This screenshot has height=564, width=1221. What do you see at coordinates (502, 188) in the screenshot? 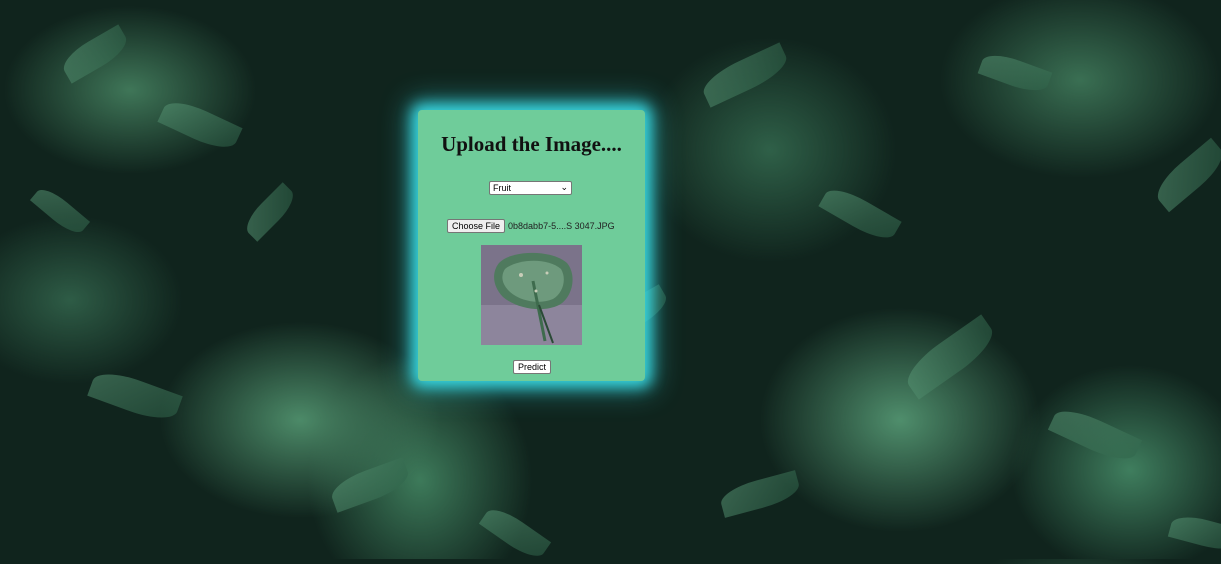
I see `category-select-value: Fruit` at bounding box center [502, 188].